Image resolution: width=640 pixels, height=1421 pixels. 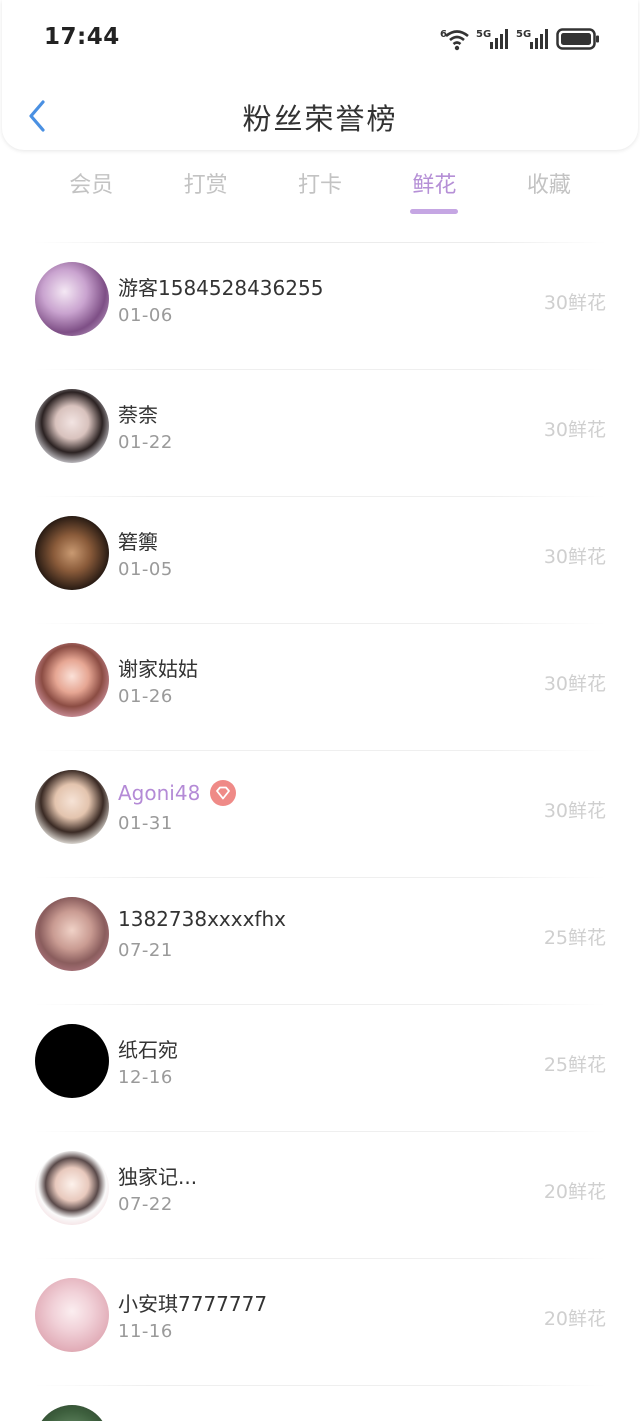 What do you see at coordinates (145, 823) in the screenshot?
I see `fan-date: 01-31` at bounding box center [145, 823].